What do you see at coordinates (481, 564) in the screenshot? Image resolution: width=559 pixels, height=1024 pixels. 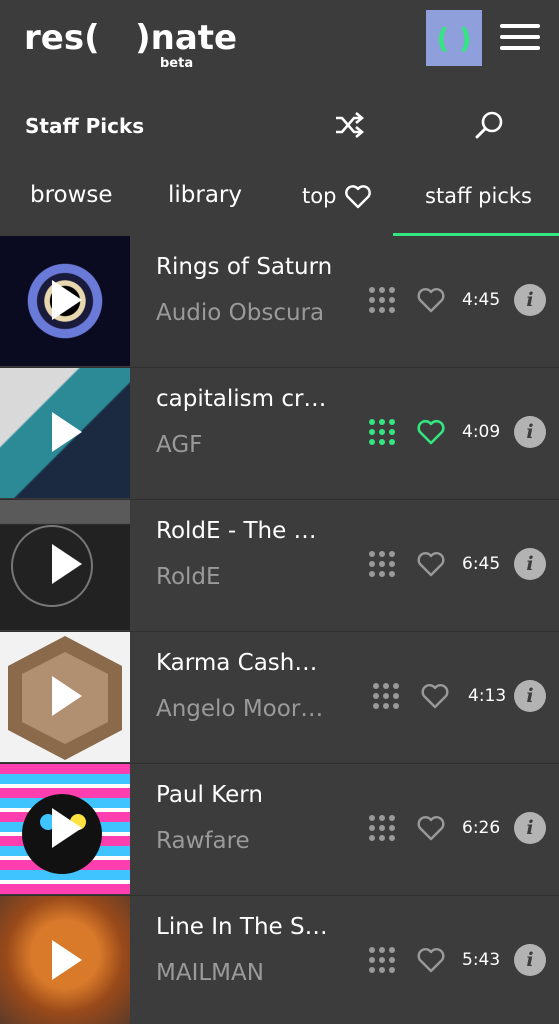 I see `track-duration: 6:45` at bounding box center [481, 564].